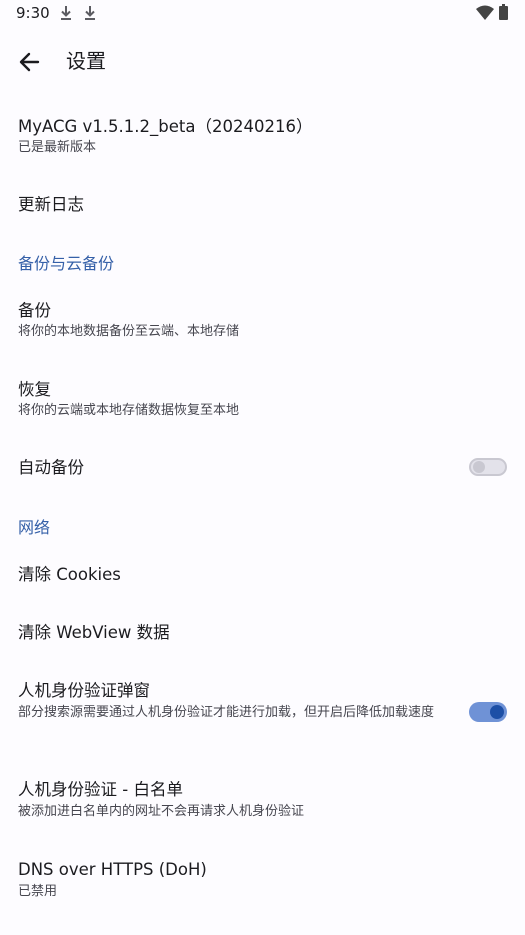 The image size is (525, 935). I want to click on captcha-popup-title: 人机身份验证弹窗, so click(84, 690).